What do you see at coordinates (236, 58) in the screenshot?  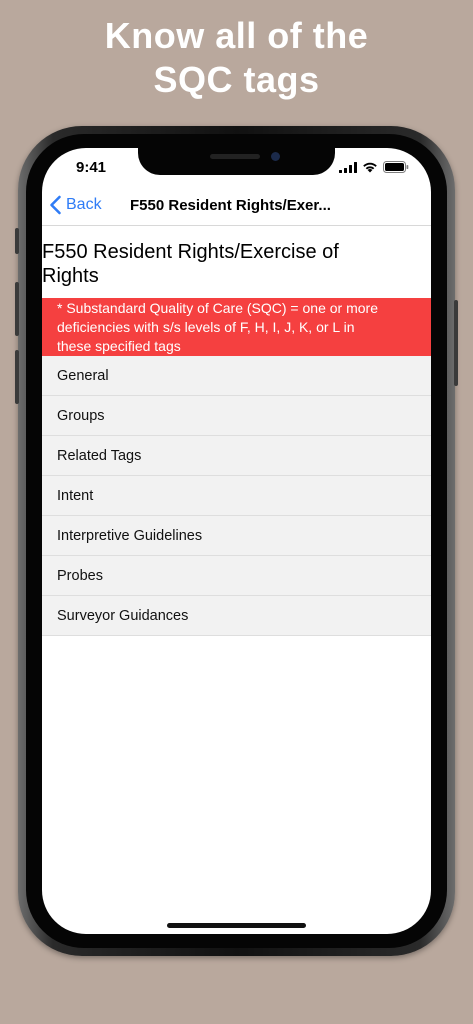 I see `marketing-headline: Know all of the SQC tags` at bounding box center [236, 58].